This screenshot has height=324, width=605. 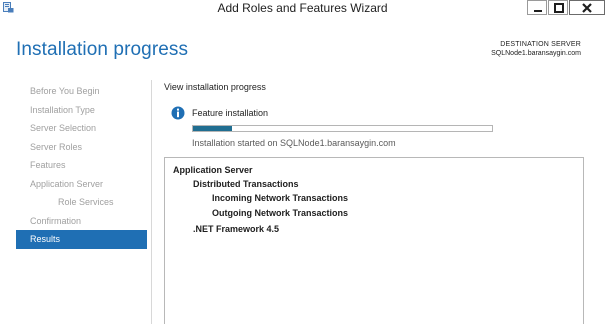 What do you see at coordinates (56, 220) in the screenshot?
I see `nav-item-confirmation: Confirmation` at bounding box center [56, 220].